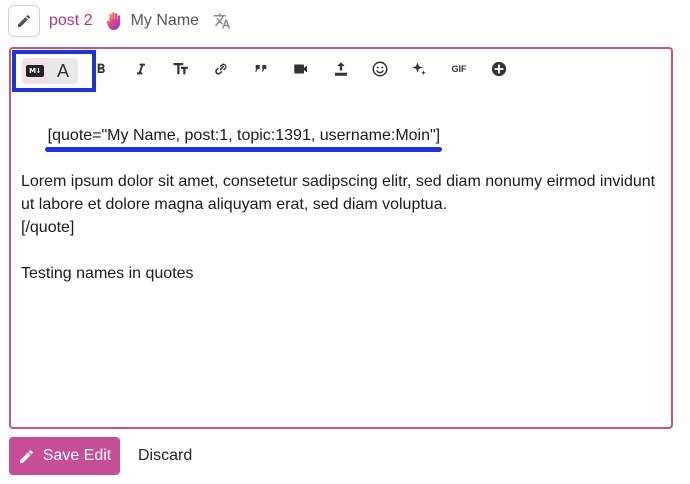 The image size is (690, 484). I want to click on link-button, so click(221, 69).